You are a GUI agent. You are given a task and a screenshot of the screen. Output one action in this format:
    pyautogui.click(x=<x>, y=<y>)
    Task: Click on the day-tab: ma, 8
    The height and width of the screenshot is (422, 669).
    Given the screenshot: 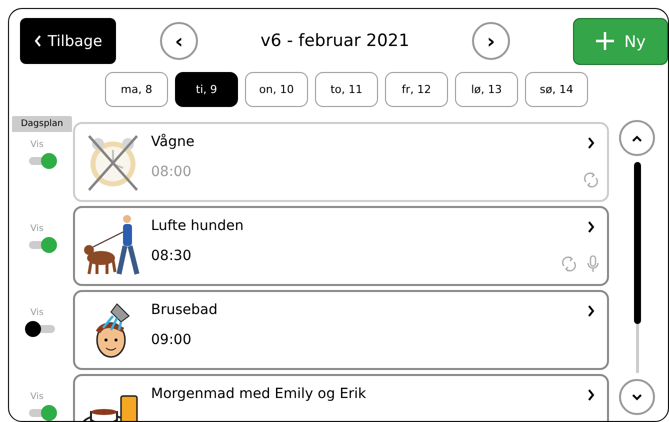 What is the action you would take?
    pyautogui.click(x=136, y=89)
    